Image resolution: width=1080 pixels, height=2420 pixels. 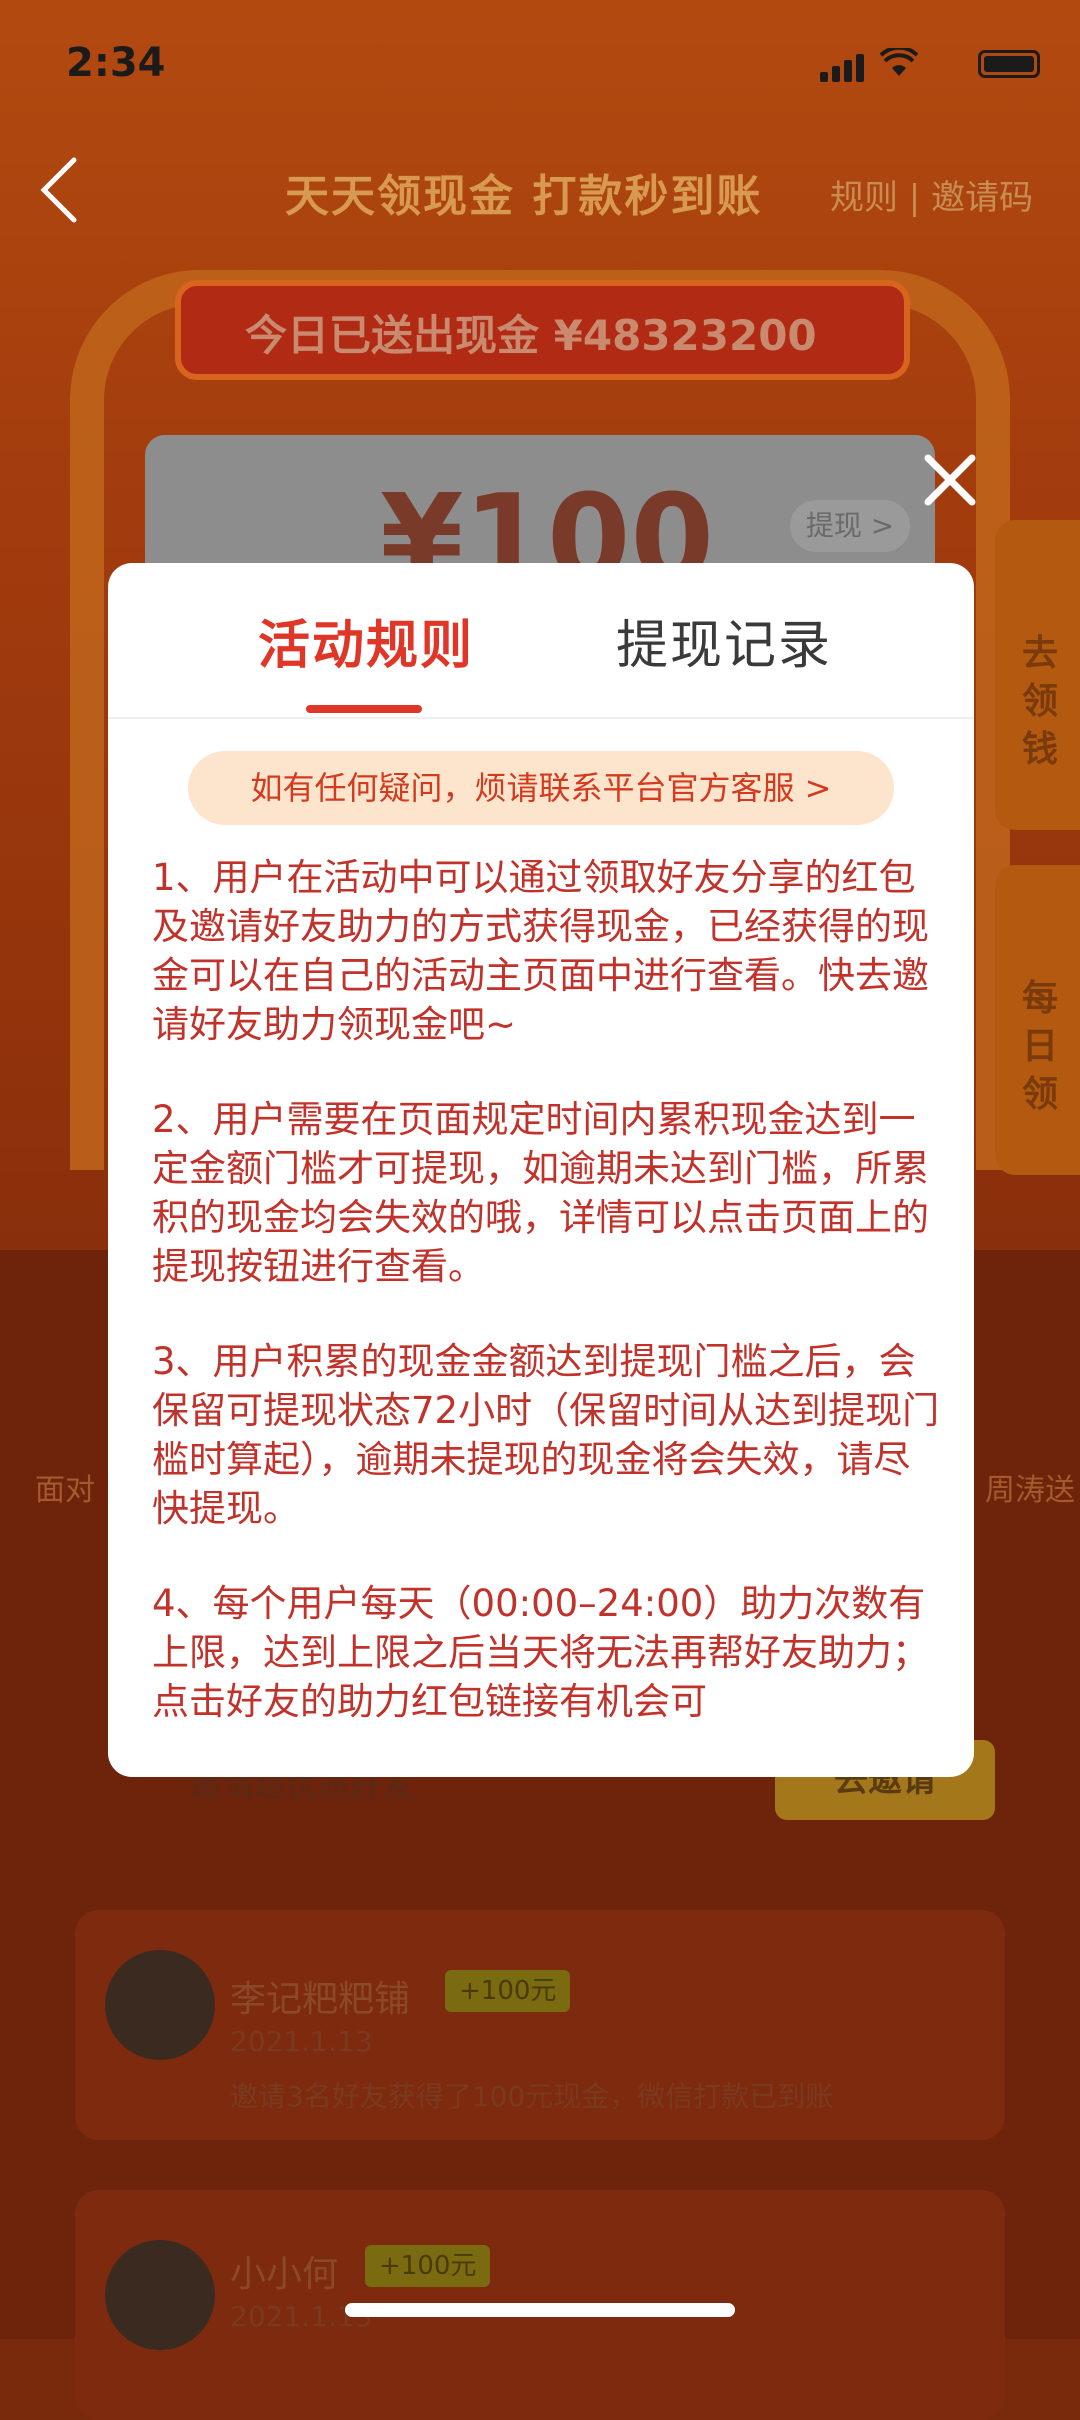 I want to click on withdraw-button: 提现 >, so click(x=850, y=526).